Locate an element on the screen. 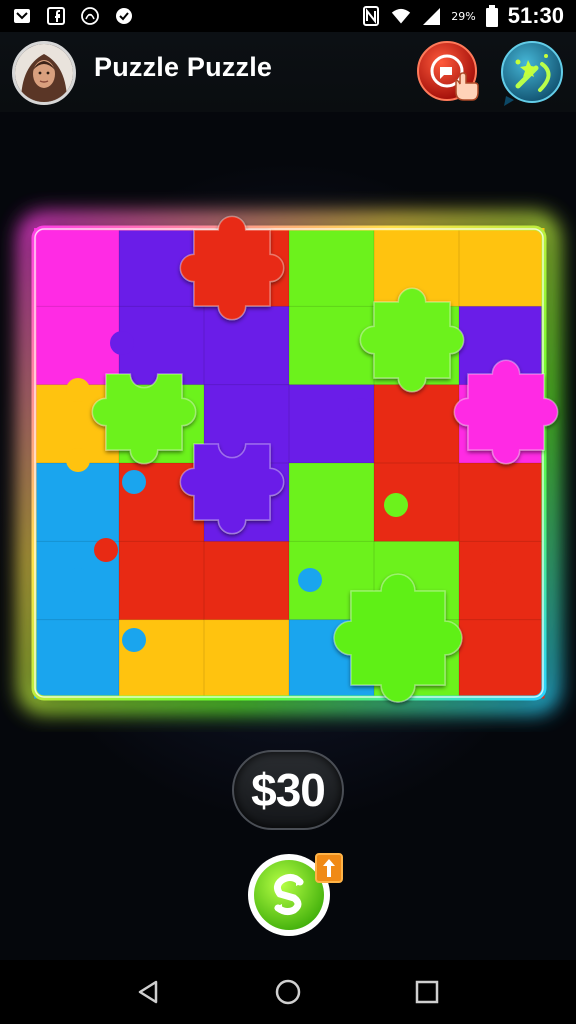 The width and height of the screenshot is (576, 1024). recents-icon is located at coordinates (426, 992).